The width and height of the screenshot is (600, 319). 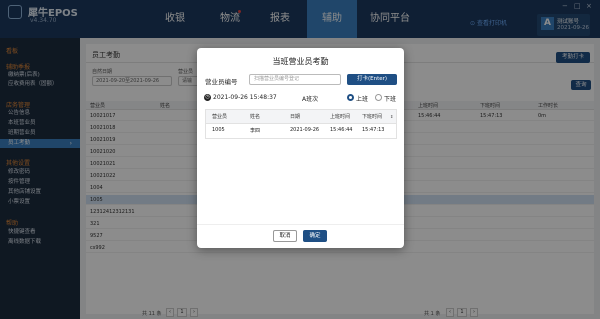 What do you see at coordinates (218, 130) in the screenshot?
I see `modal-row-id: 1005` at bounding box center [218, 130].